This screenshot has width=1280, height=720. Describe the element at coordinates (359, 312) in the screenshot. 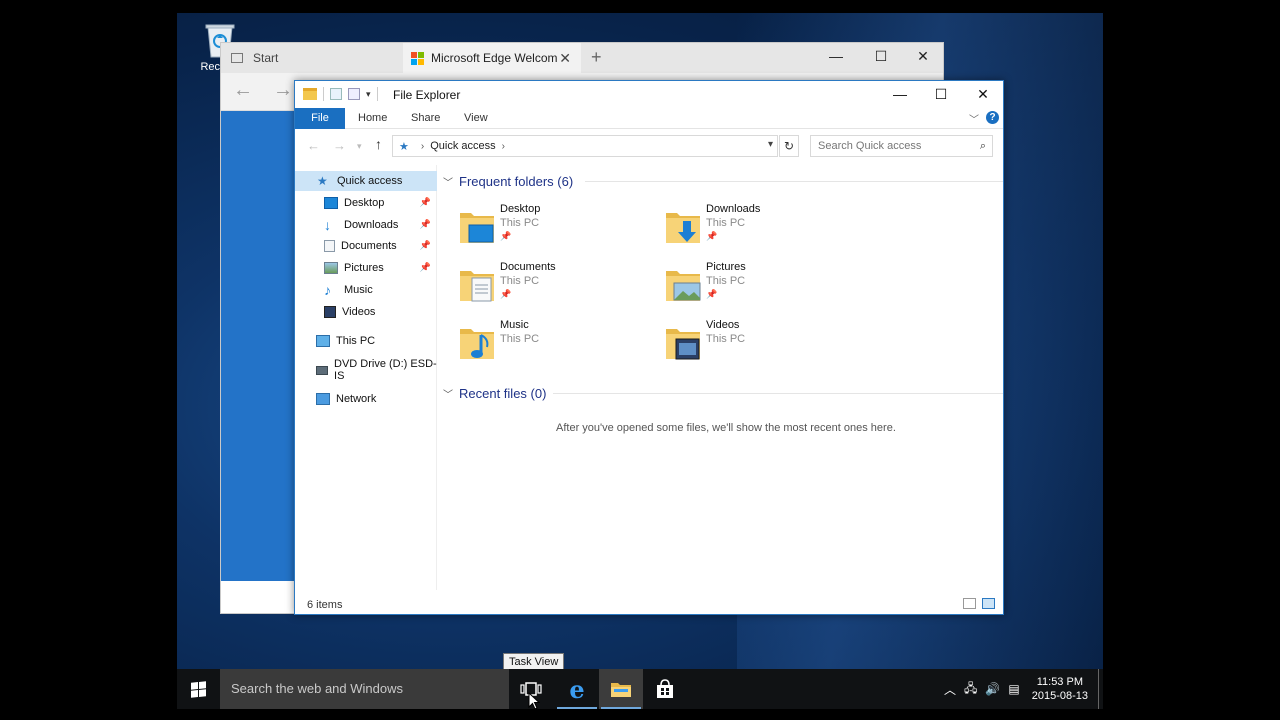

I see `nav-item-label: Videos` at that location.